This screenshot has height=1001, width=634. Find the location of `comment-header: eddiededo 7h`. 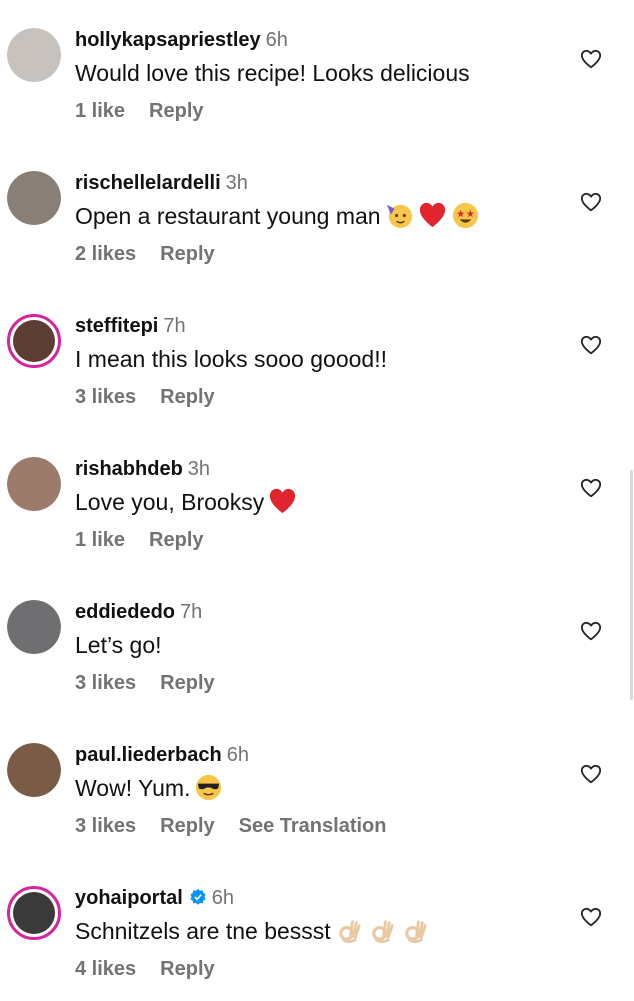

comment-header: eddiededo 7h is located at coordinates (138, 612).